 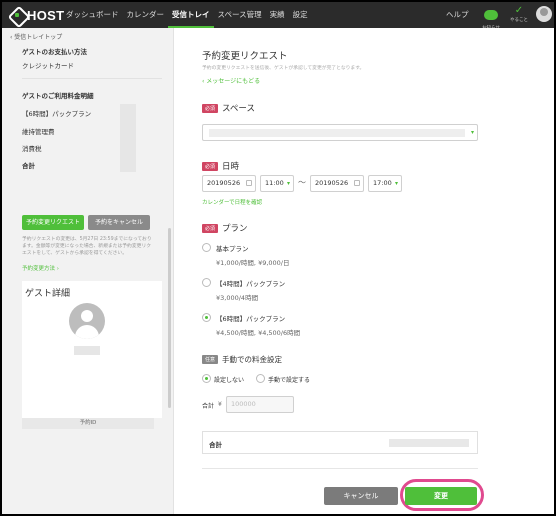 What do you see at coordinates (220, 404) in the screenshot?
I see `currency-symbol: ¥` at bounding box center [220, 404].